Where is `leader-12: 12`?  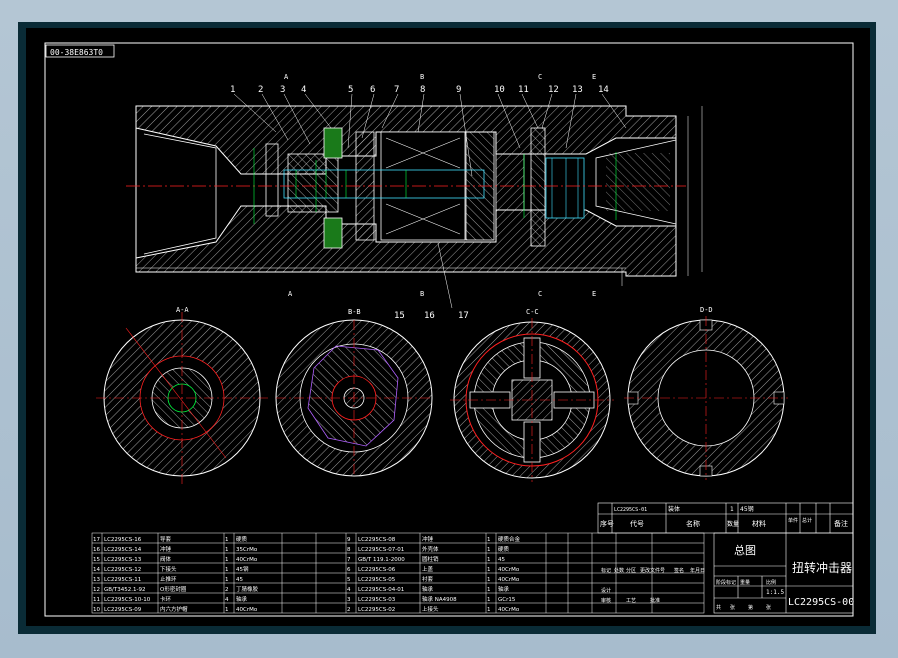
leader-12: 12 is located at coordinates (553, 90).